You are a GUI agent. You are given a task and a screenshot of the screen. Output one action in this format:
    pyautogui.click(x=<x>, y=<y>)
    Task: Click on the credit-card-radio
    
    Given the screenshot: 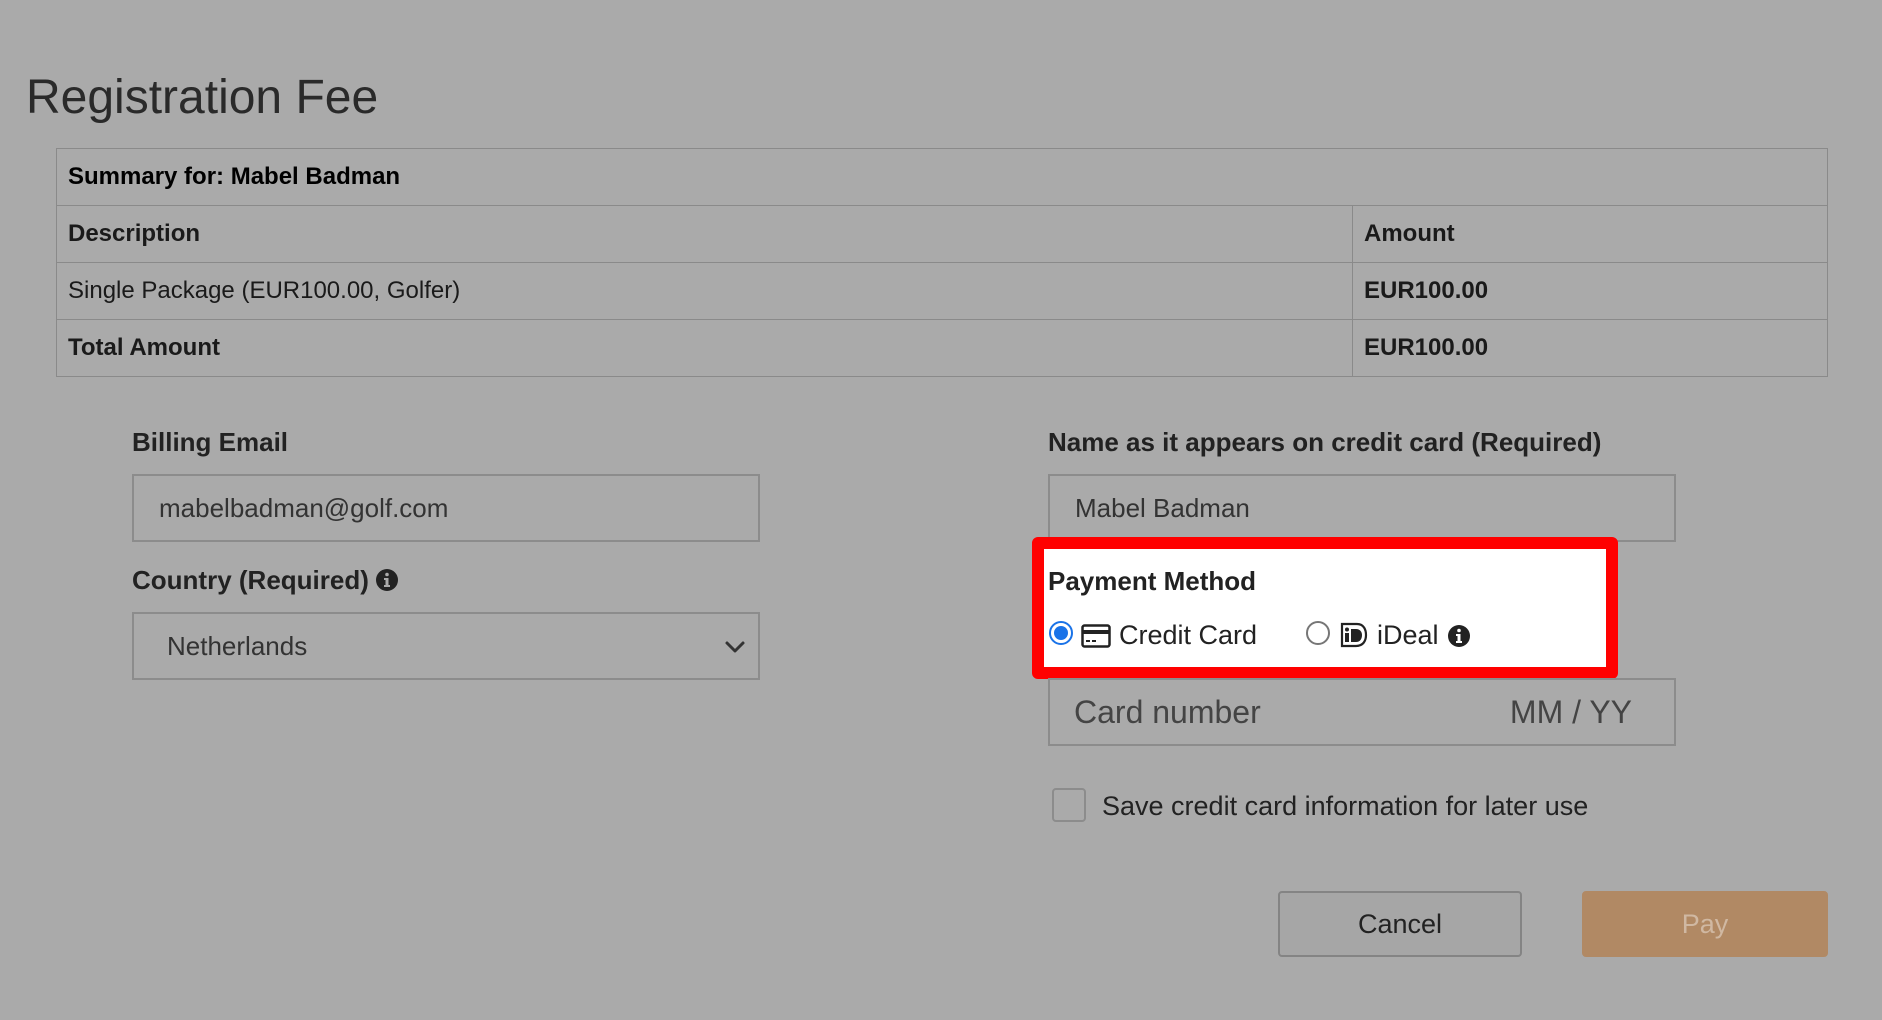 What is the action you would take?
    pyautogui.click(x=1061, y=633)
    